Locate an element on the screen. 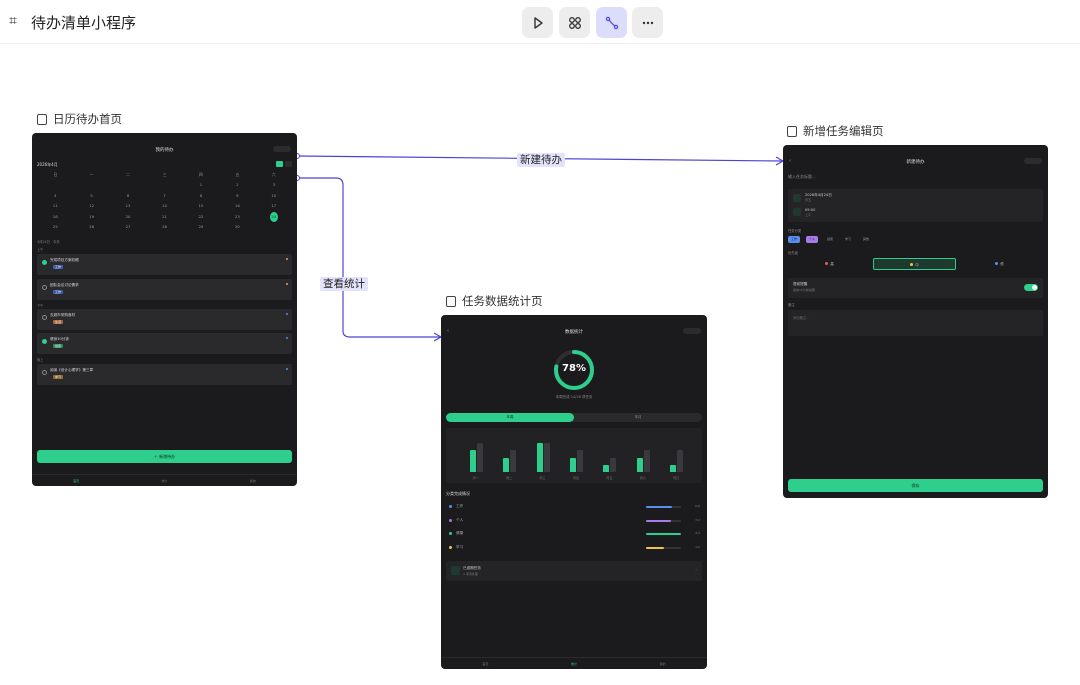 The image size is (1080, 685). calendar-day: 25 is located at coordinates (55, 227).